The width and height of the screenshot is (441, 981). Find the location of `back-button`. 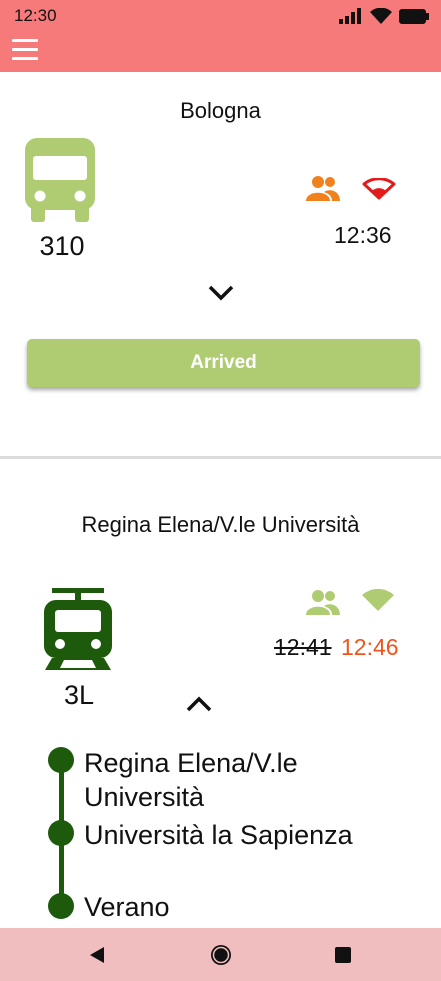

back-button is located at coordinates (97, 954).